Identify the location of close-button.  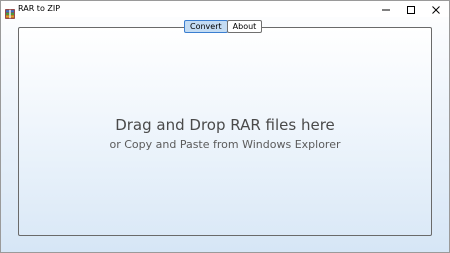
(436, 9).